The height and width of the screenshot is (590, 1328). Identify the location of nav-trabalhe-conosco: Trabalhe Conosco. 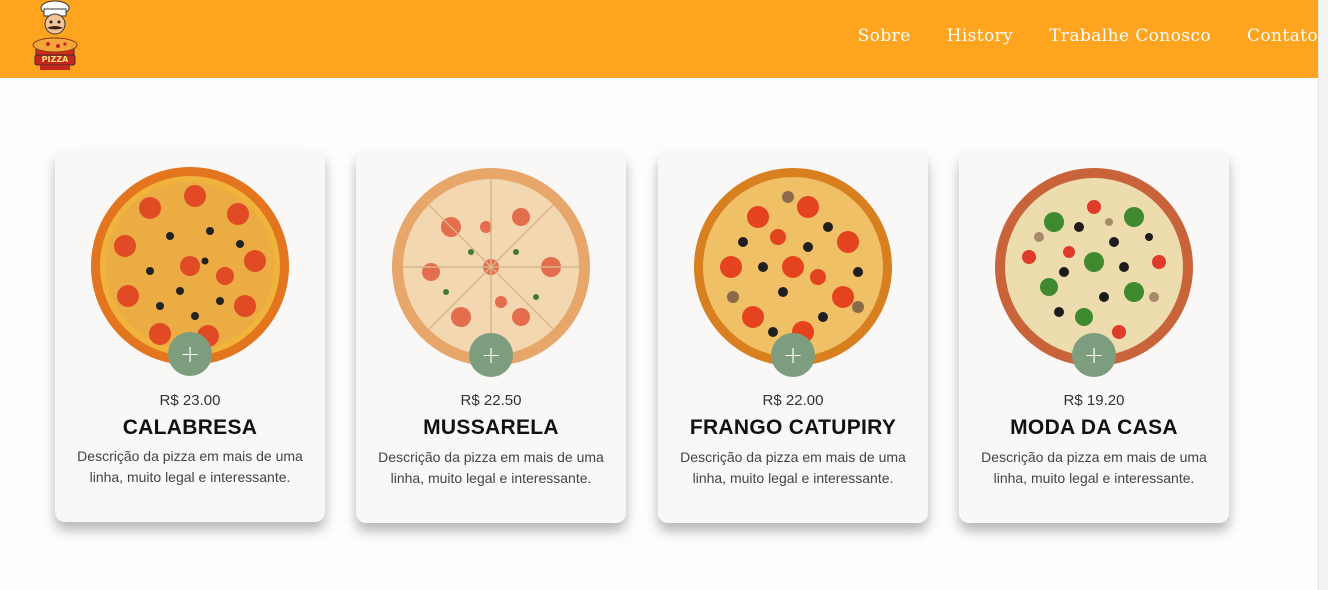
(1130, 36).